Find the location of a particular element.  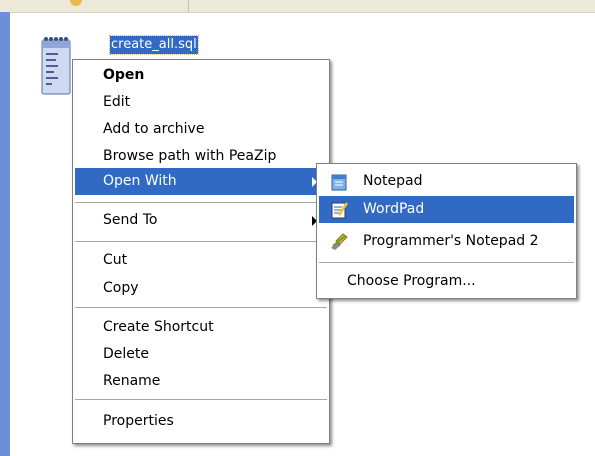

menu-item-edit: Edit is located at coordinates (201, 102).